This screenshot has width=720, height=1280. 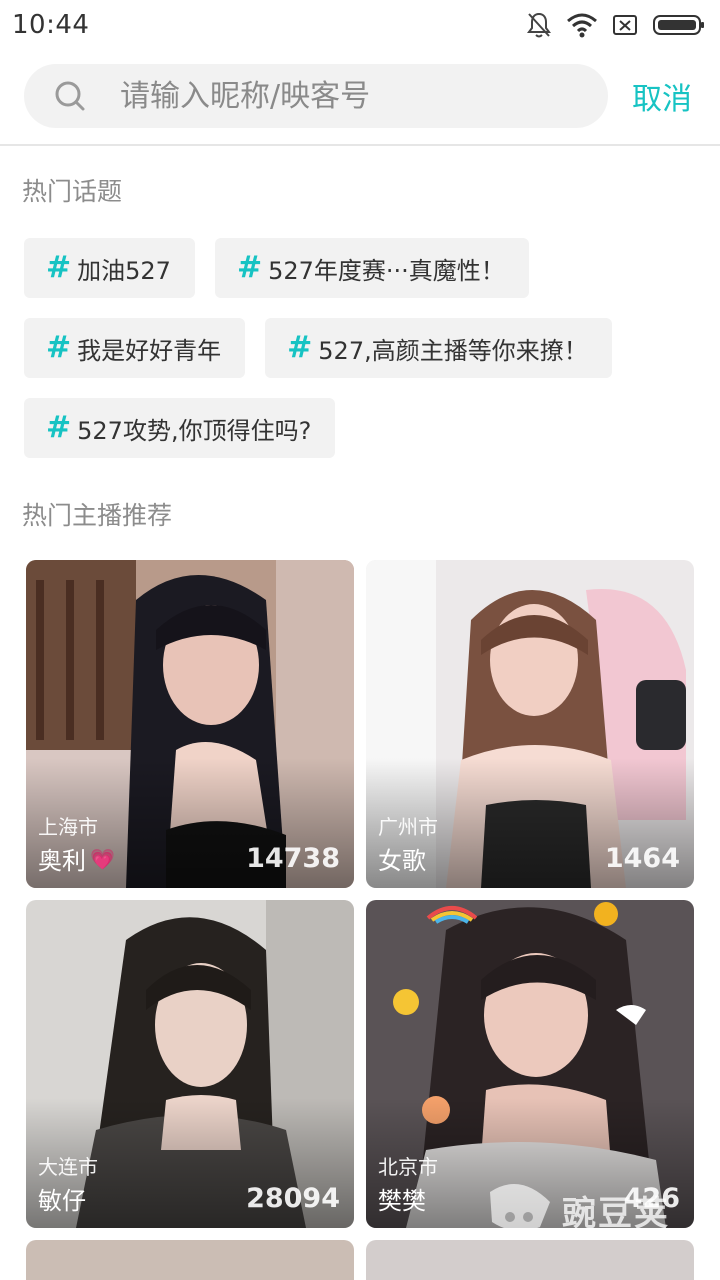 What do you see at coordinates (616, 1214) in the screenshot?
I see `watermark-text: 豌豆荚` at bounding box center [616, 1214].